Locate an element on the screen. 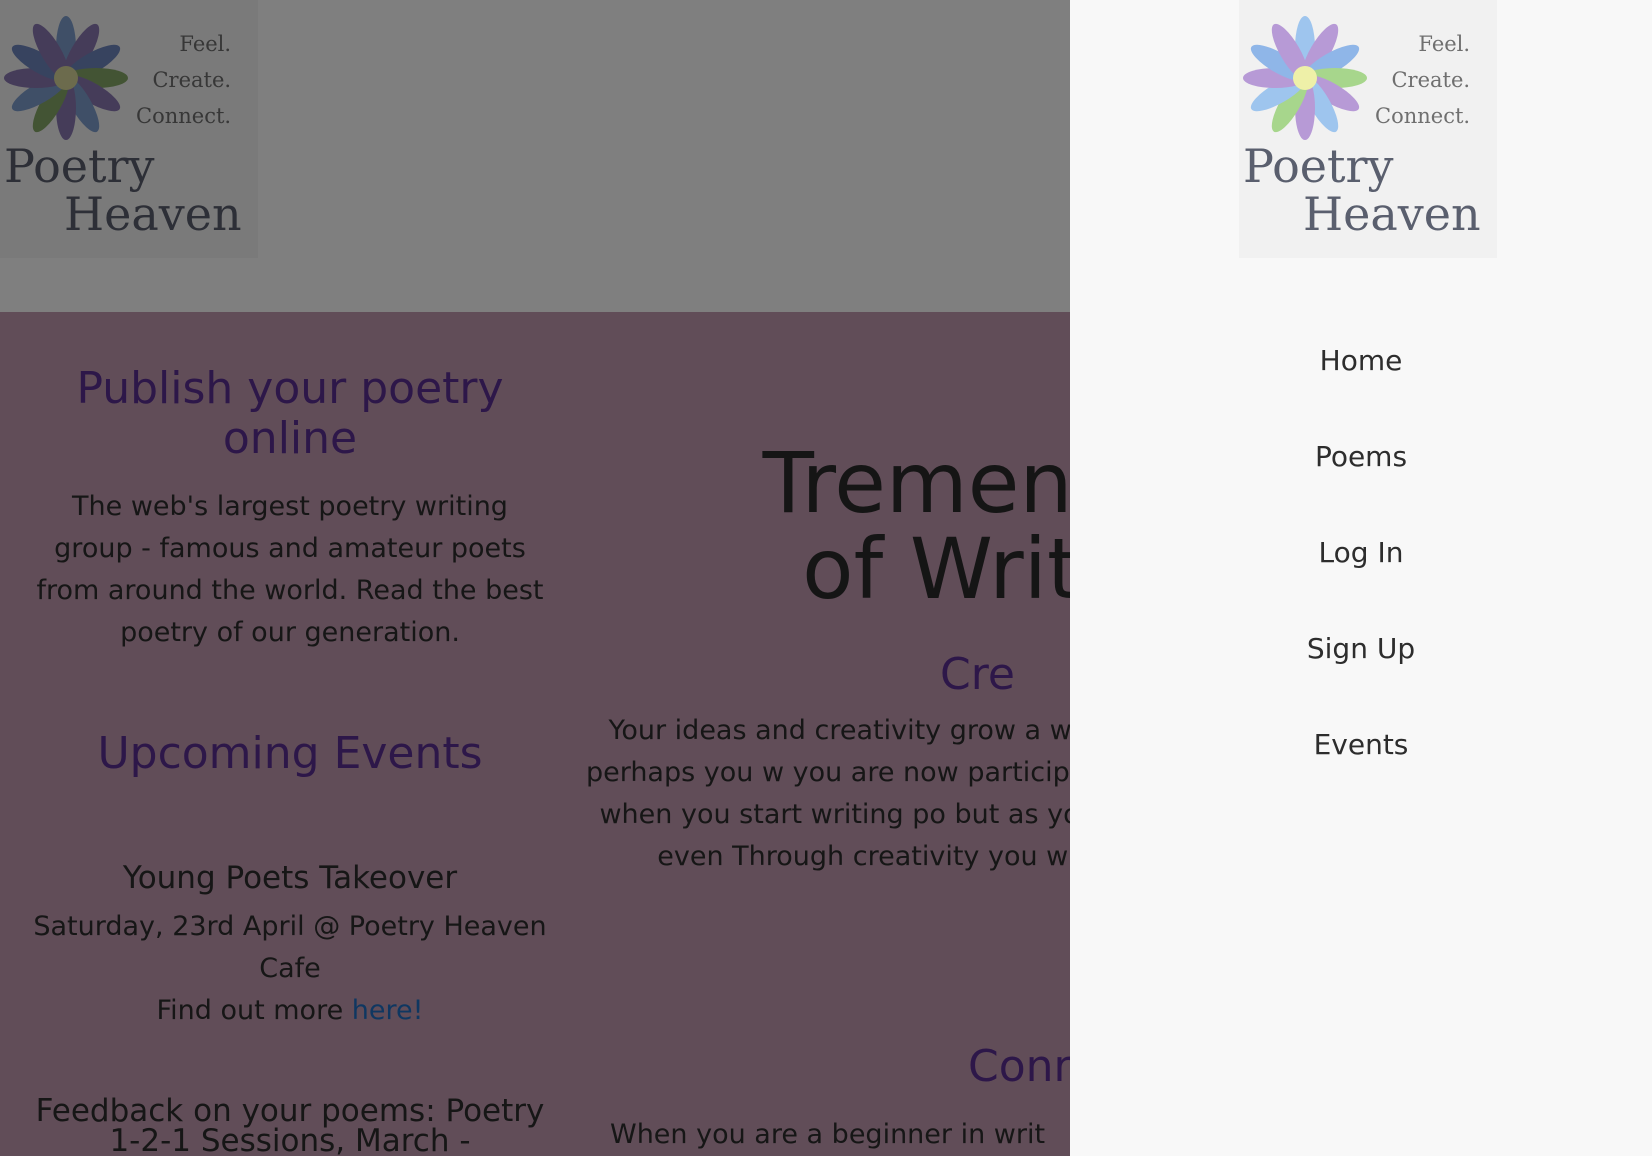 This screenshot has width=1652, height=1156. logo-tagline: Feel. Create. Connect. is located at coordinates (1422, 80).